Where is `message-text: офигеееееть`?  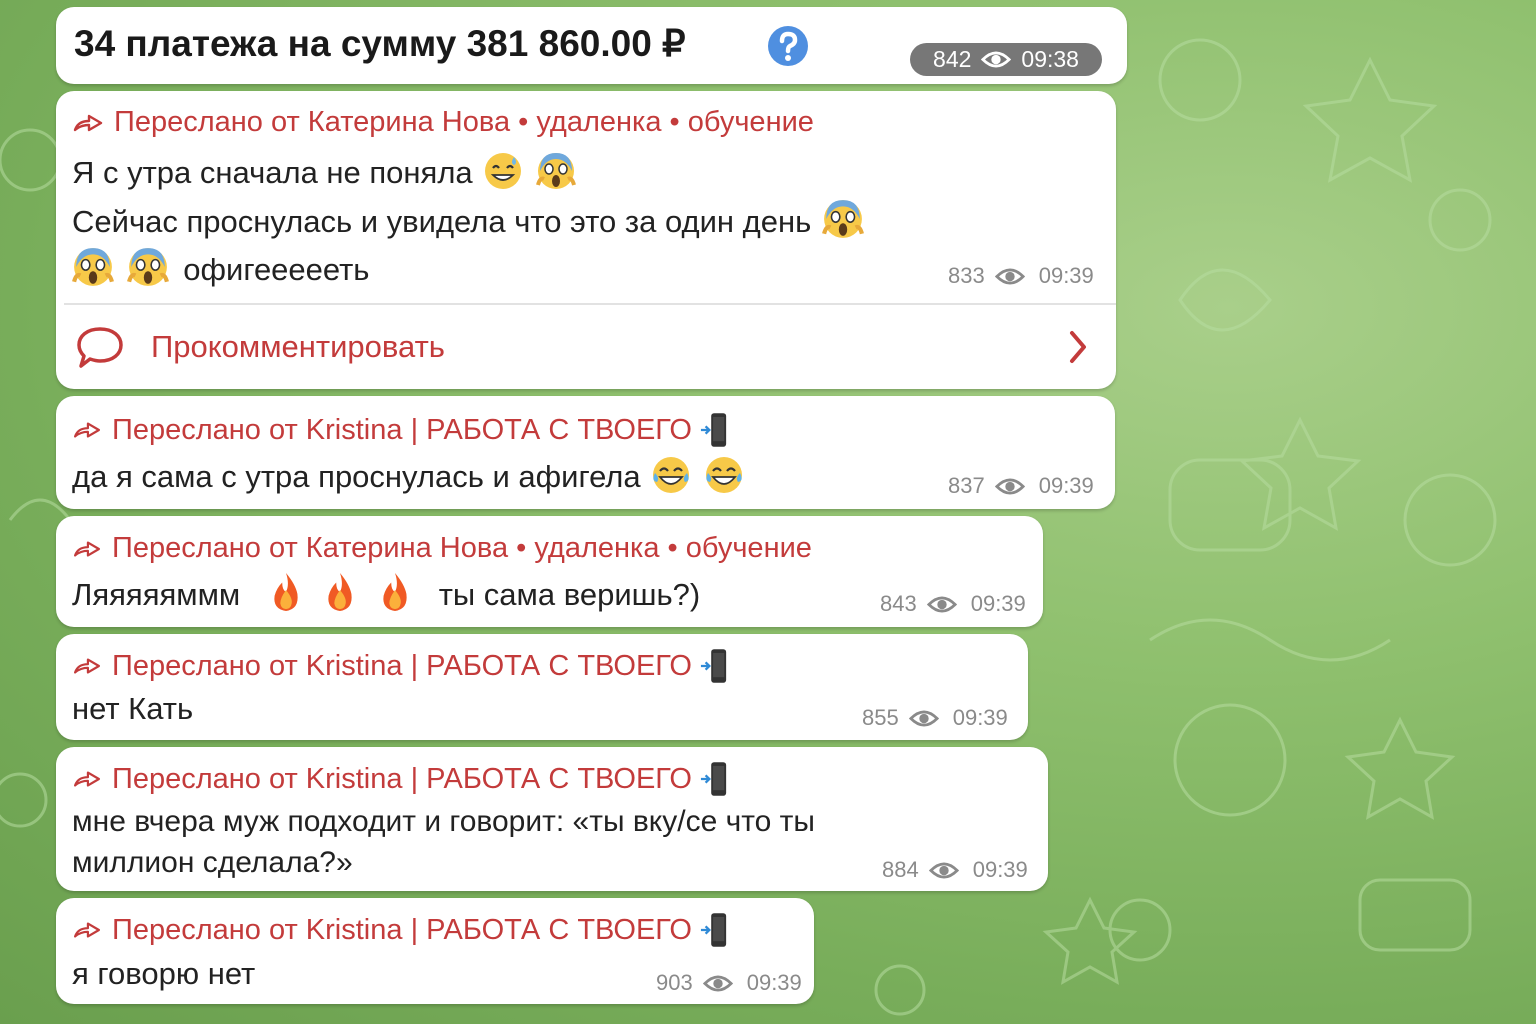
message-text: офигеееееть is located at coordinates (276, 269).